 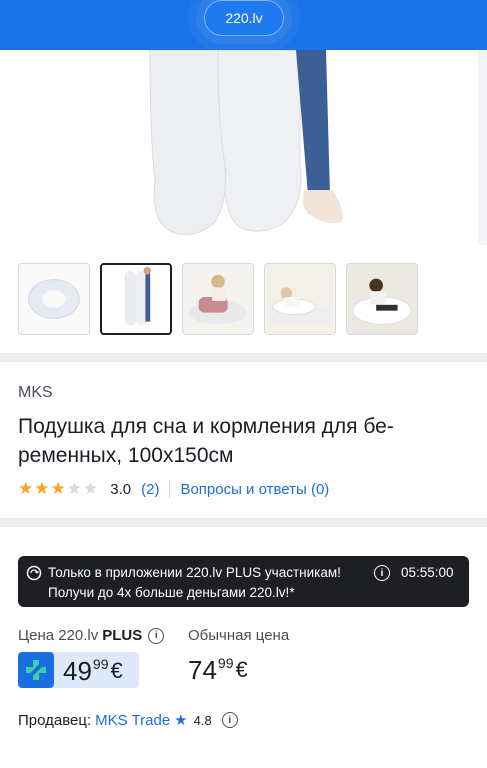 What do you see at coordinates (244, 18) in the screenshot?
I see `site-logo: 220.lv` at bounding box center [244, 18].